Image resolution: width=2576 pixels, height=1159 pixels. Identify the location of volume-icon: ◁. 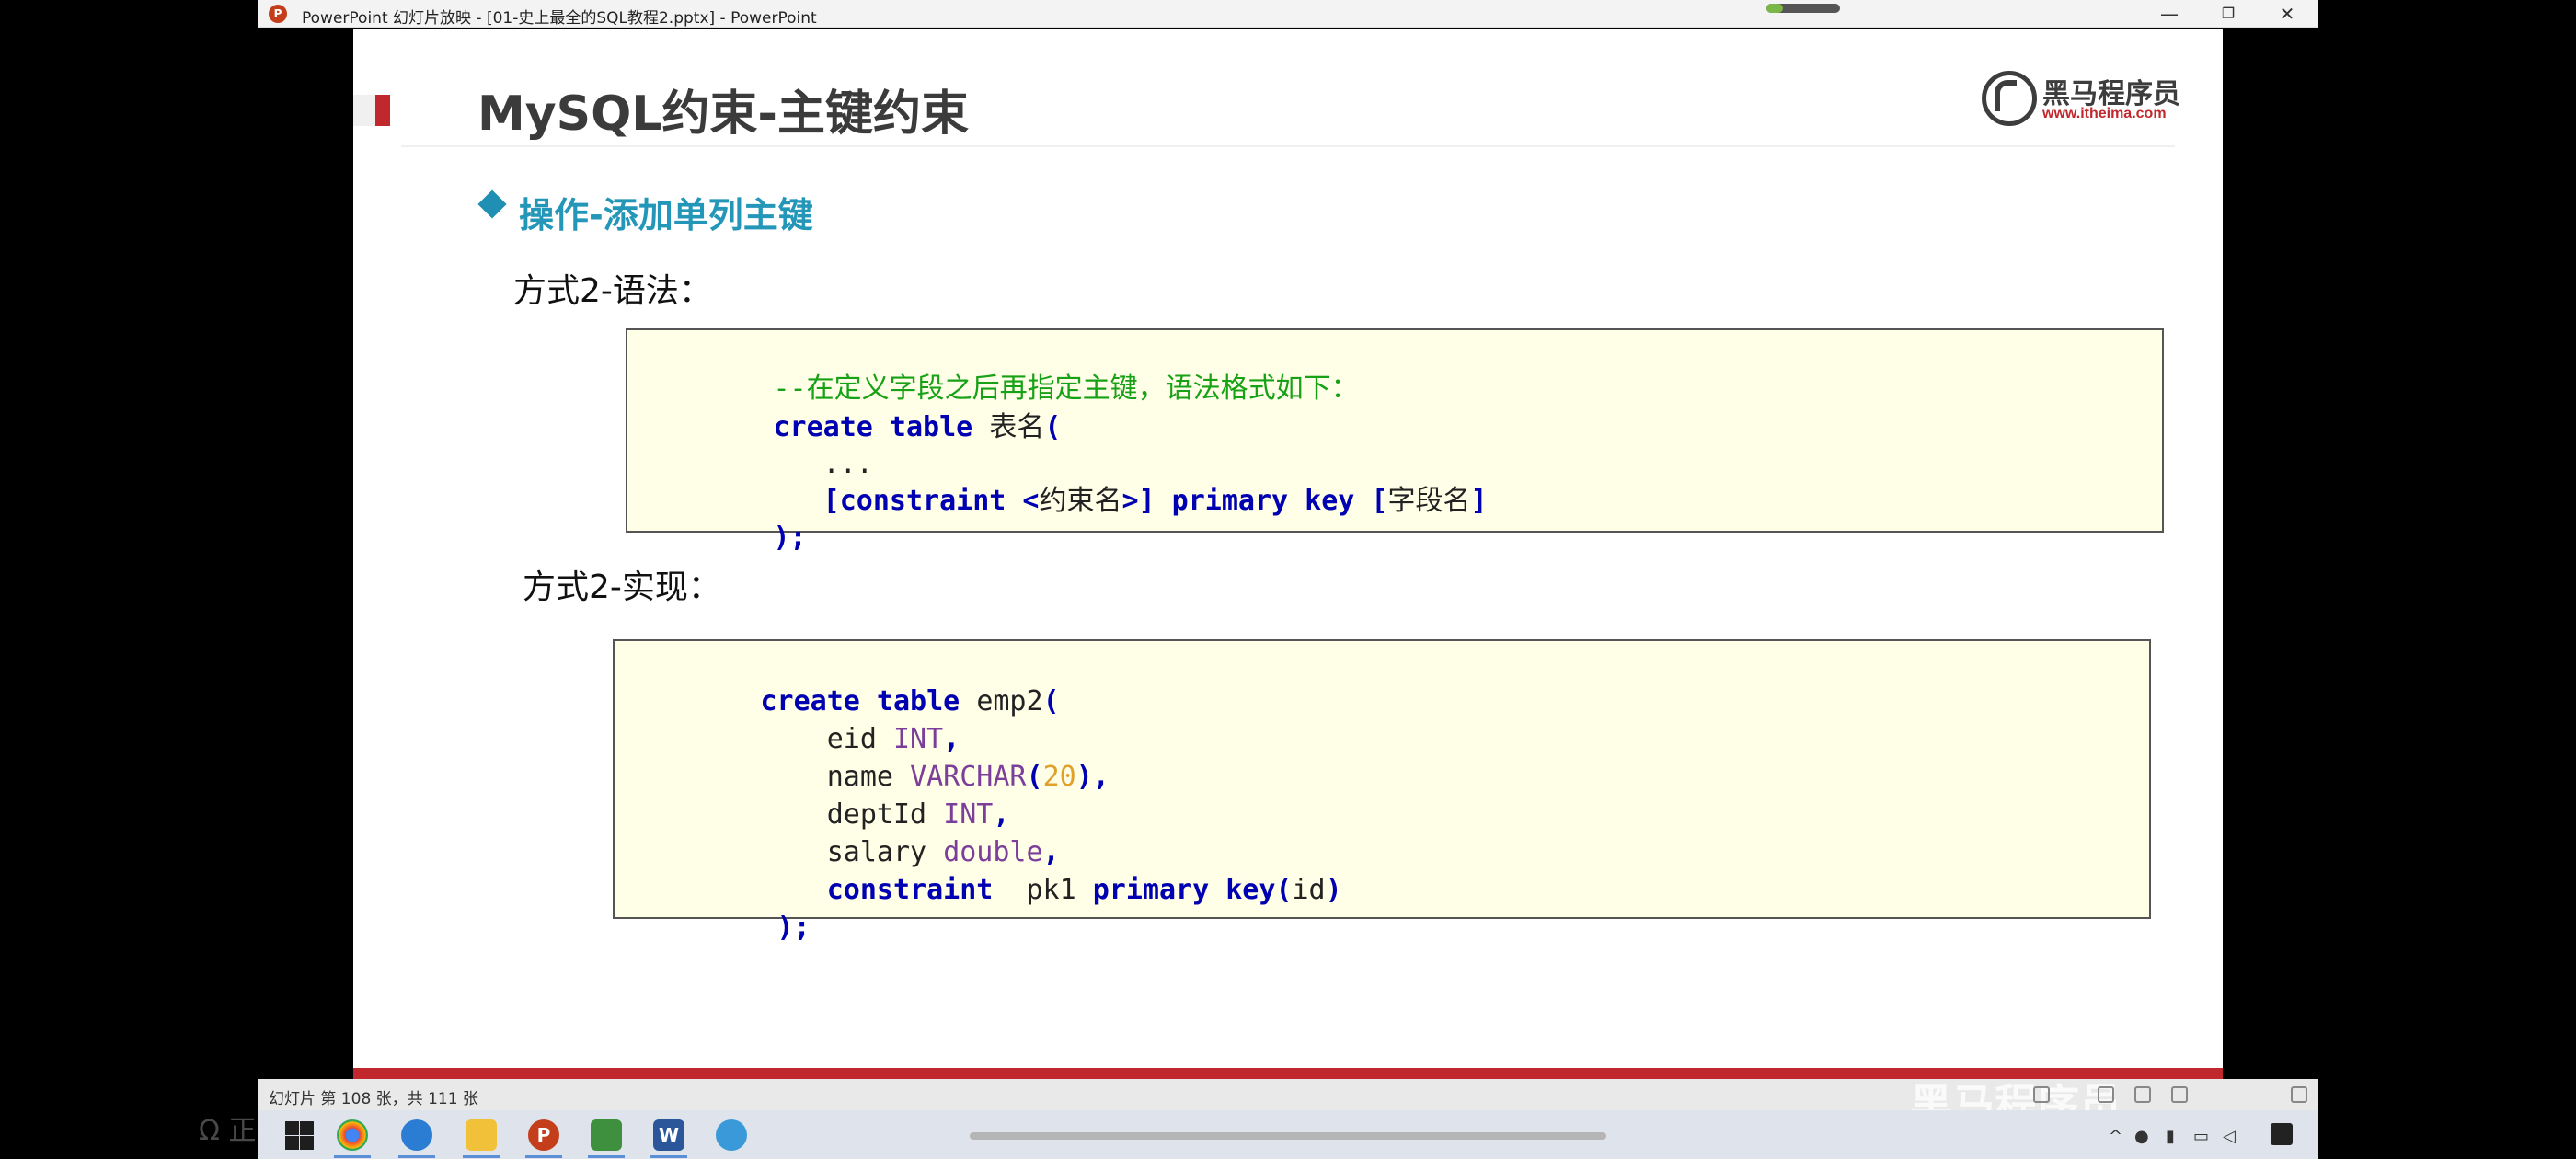
(2229, 1136).